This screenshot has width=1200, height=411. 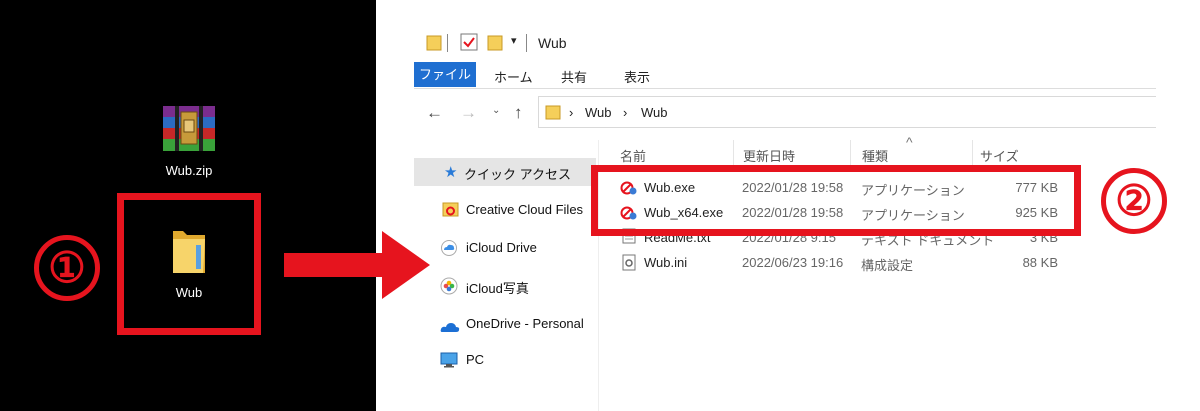 What do you see at coordinates (800, 44) in the screenshot?
I see `title-bar: ▾ Wub` at bounding box center [800, 44].